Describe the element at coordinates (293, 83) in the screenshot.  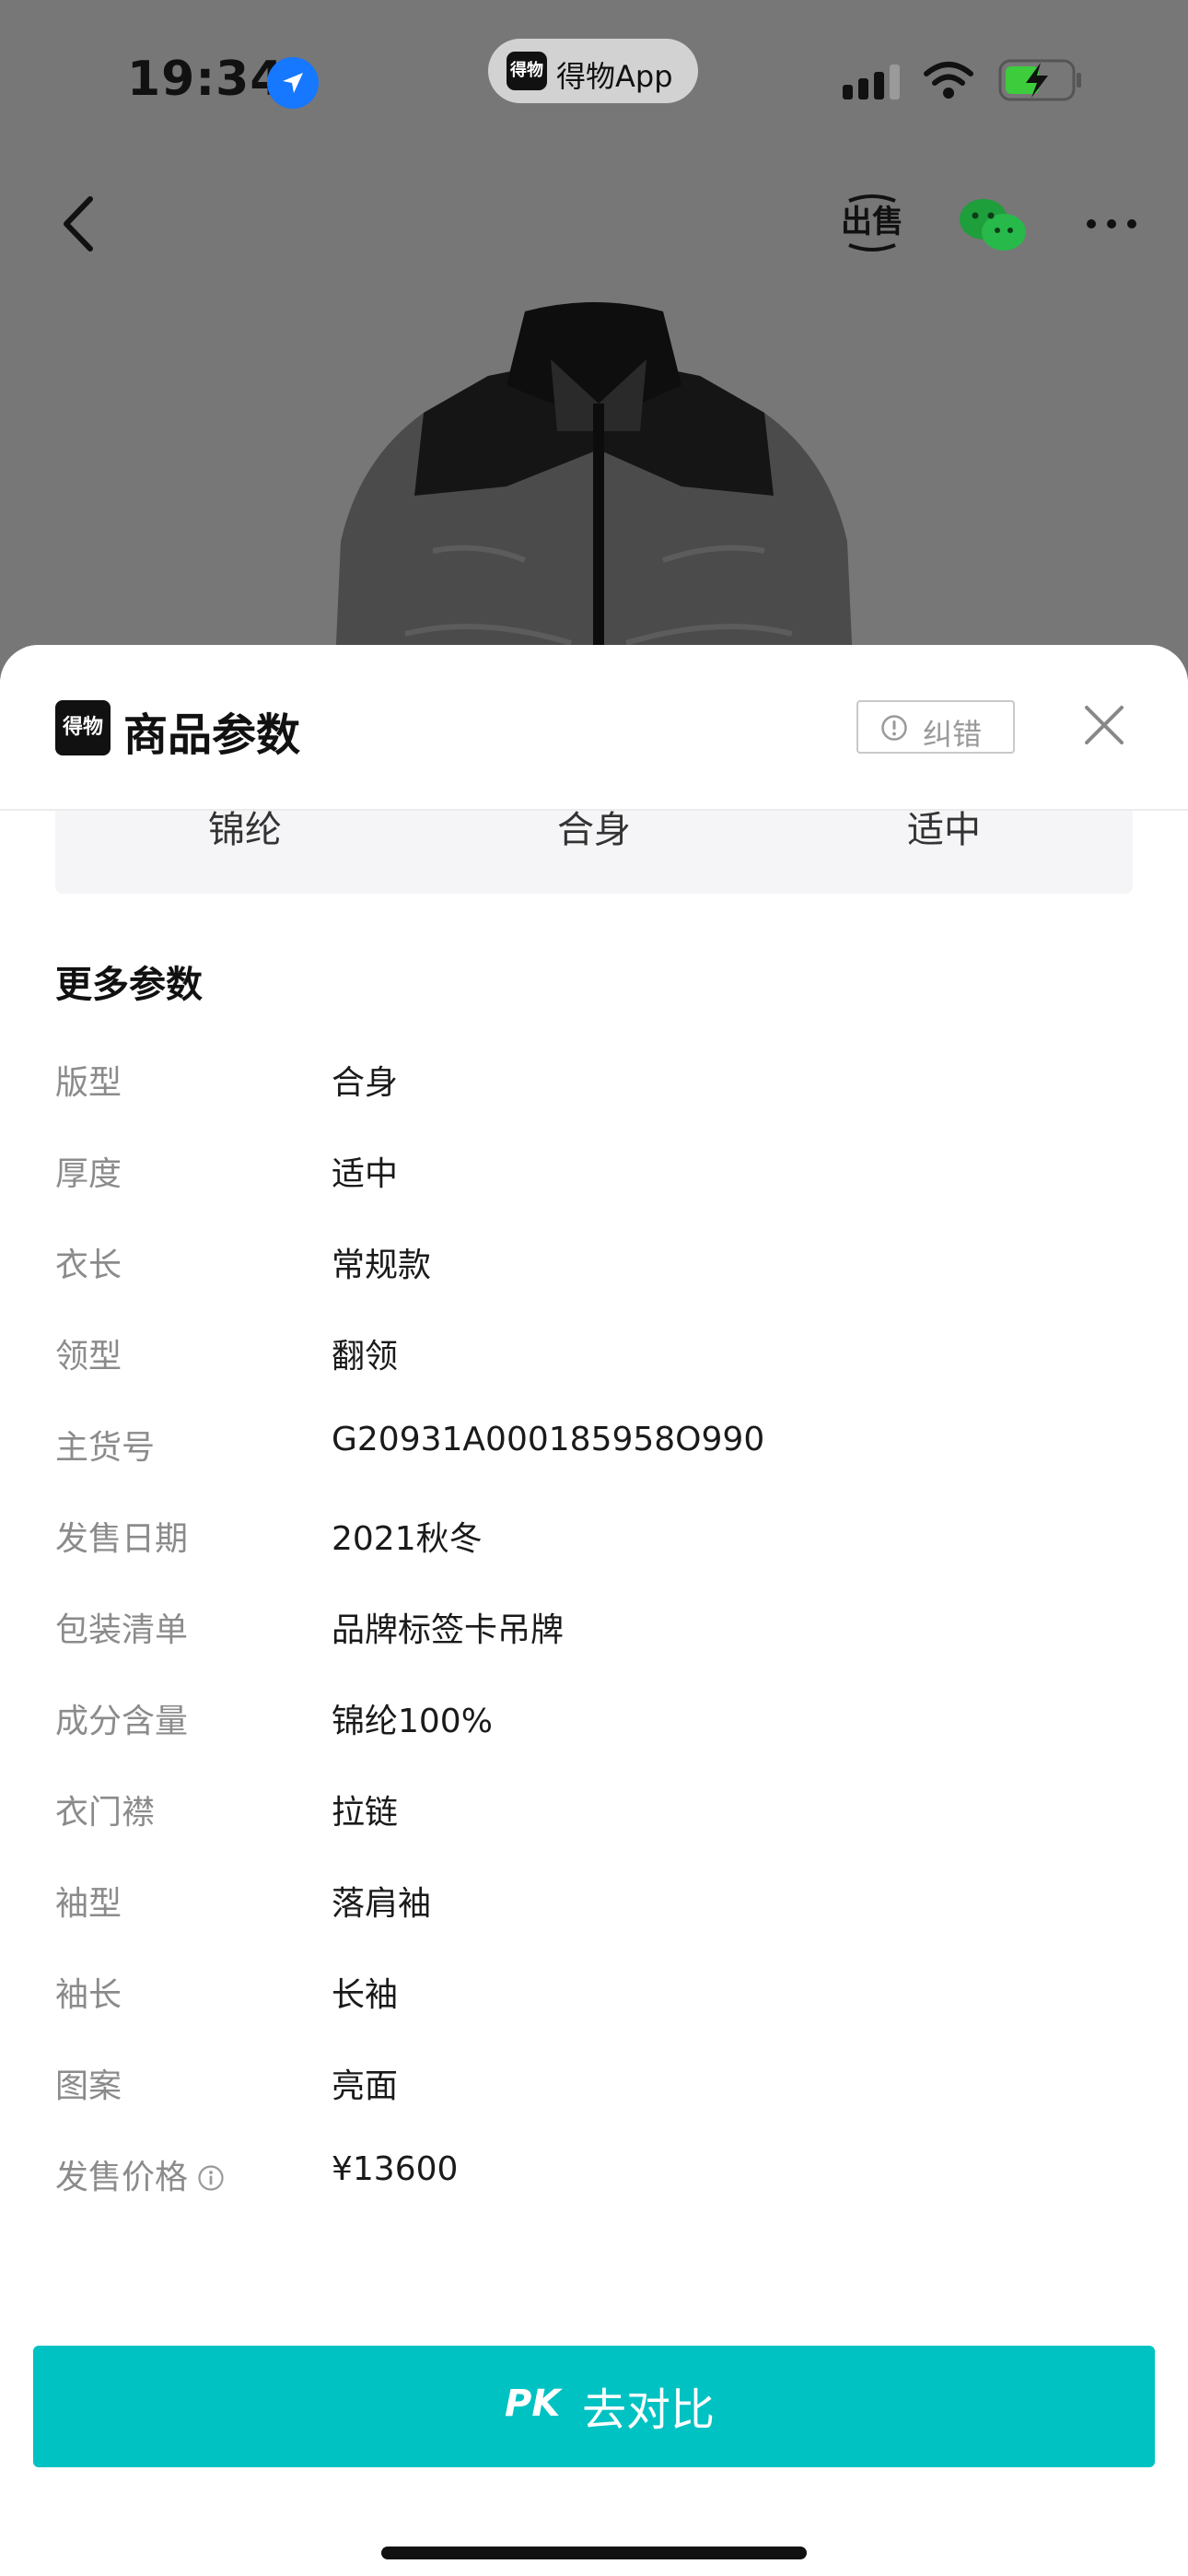
I see `location-arrow-icon` at that location.